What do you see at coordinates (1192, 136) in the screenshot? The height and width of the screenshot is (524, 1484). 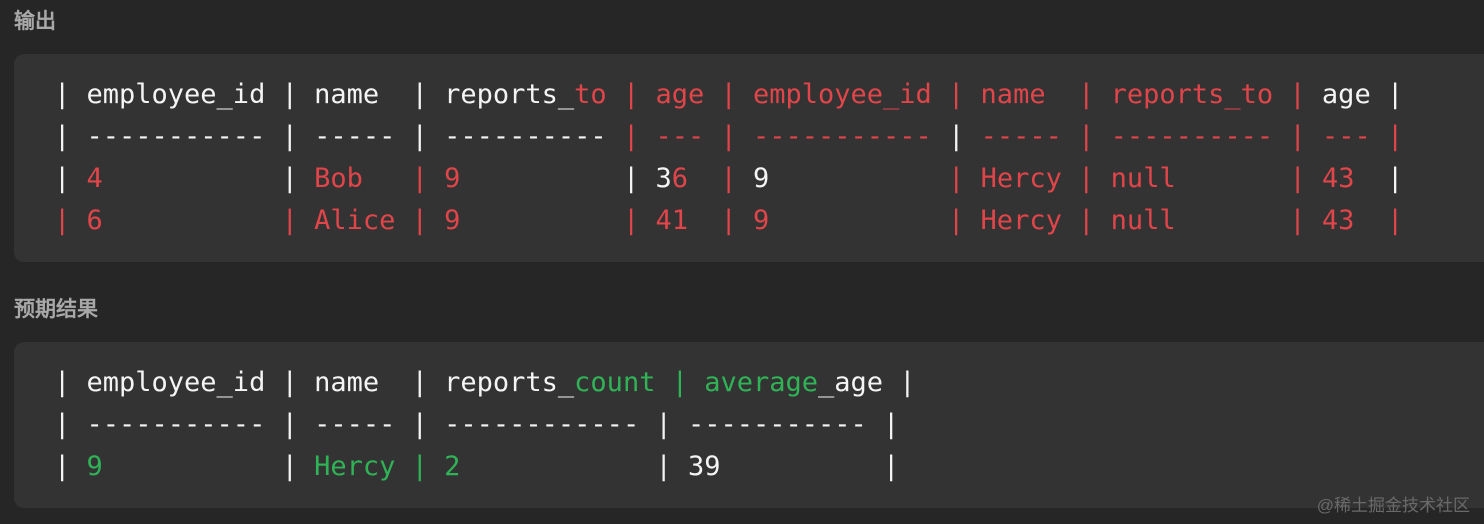 I see `code-segment: ----- | ---------- | --- |` at bounding box center [1192, 136].